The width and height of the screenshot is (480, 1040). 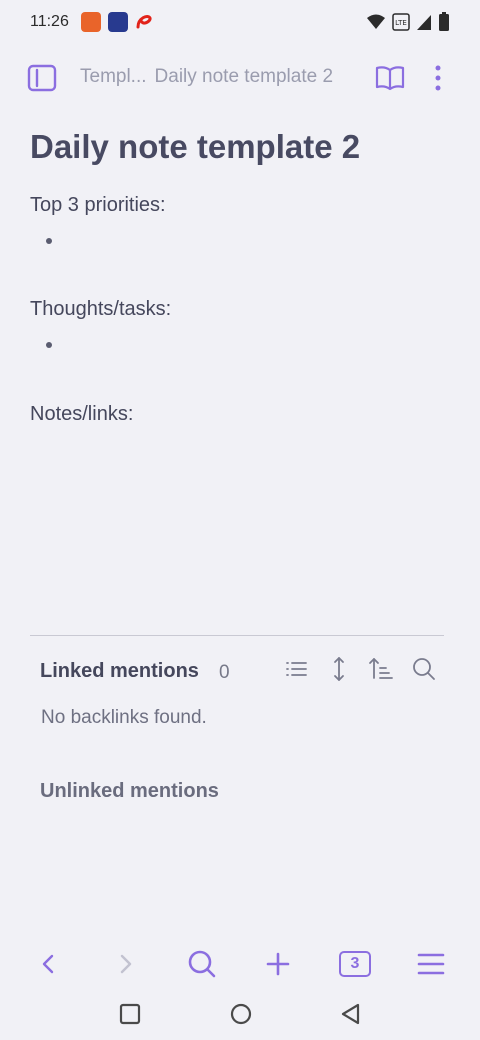 I want to click on tv-app-icon, so click(x=118, y=22).